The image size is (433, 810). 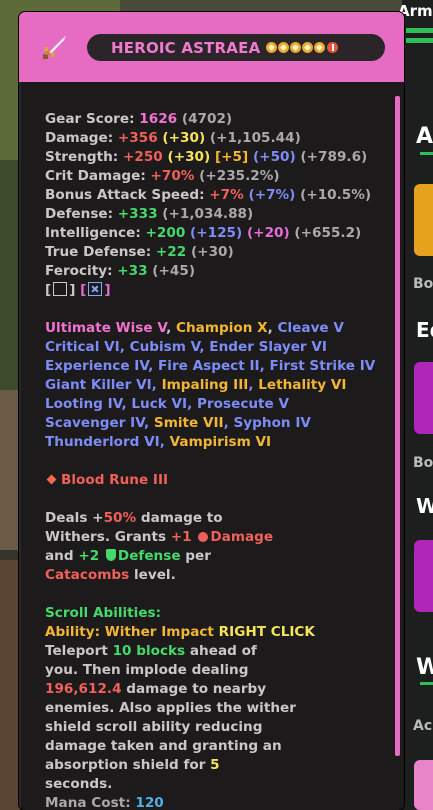 I want to click on stat-label: True Defense:, so click(x=100, y=252).